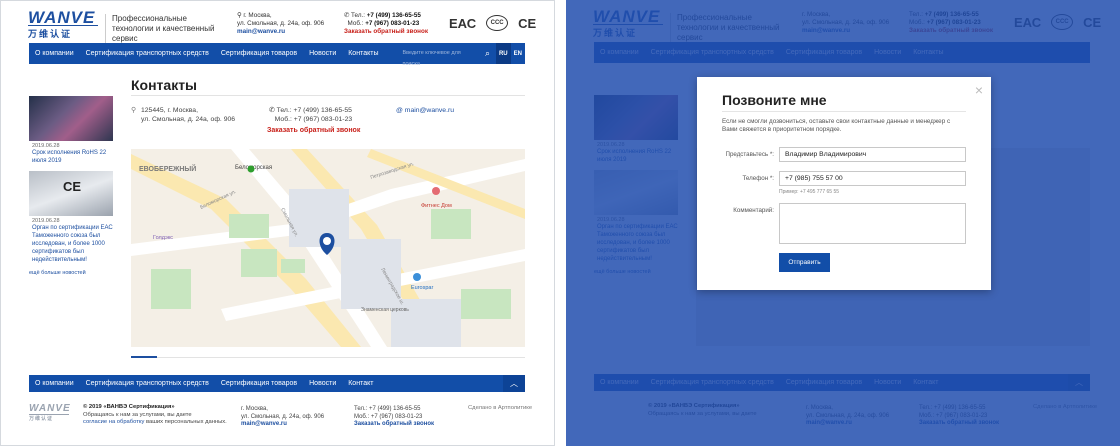 The width and height of the screenshot is (1120, 446). I want to click on footer-mob: Моб.: +7 (967) 083-01-23, so click(394, 418).